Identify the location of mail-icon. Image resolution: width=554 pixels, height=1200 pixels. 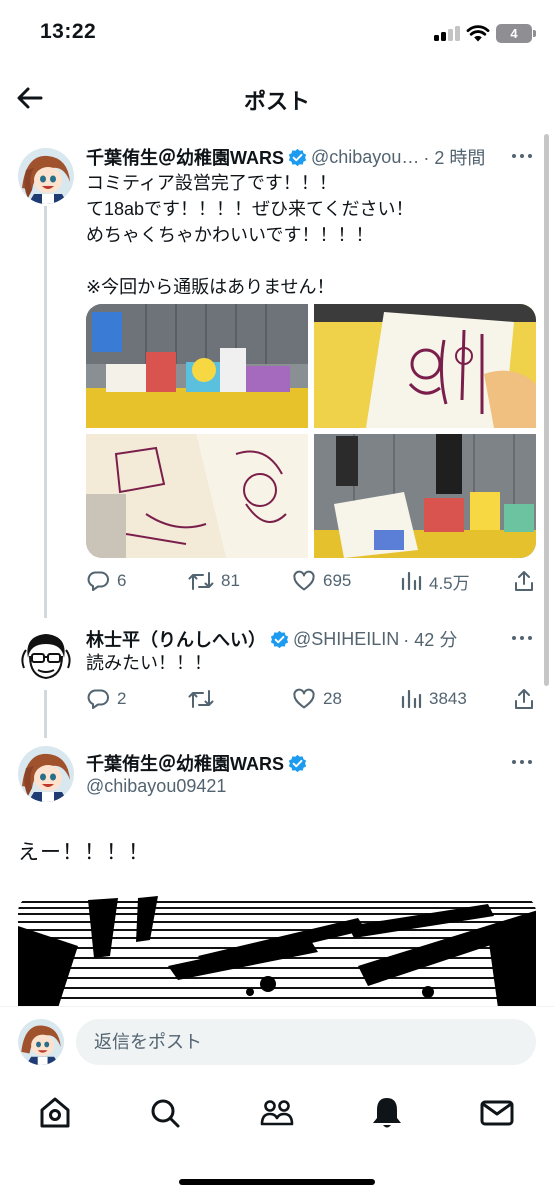
(497, 1113).